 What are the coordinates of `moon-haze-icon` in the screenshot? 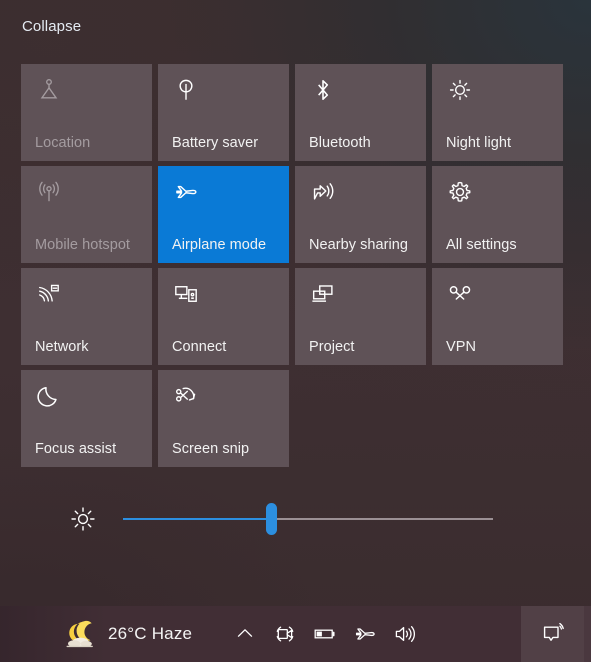 It's located at (80, 634).